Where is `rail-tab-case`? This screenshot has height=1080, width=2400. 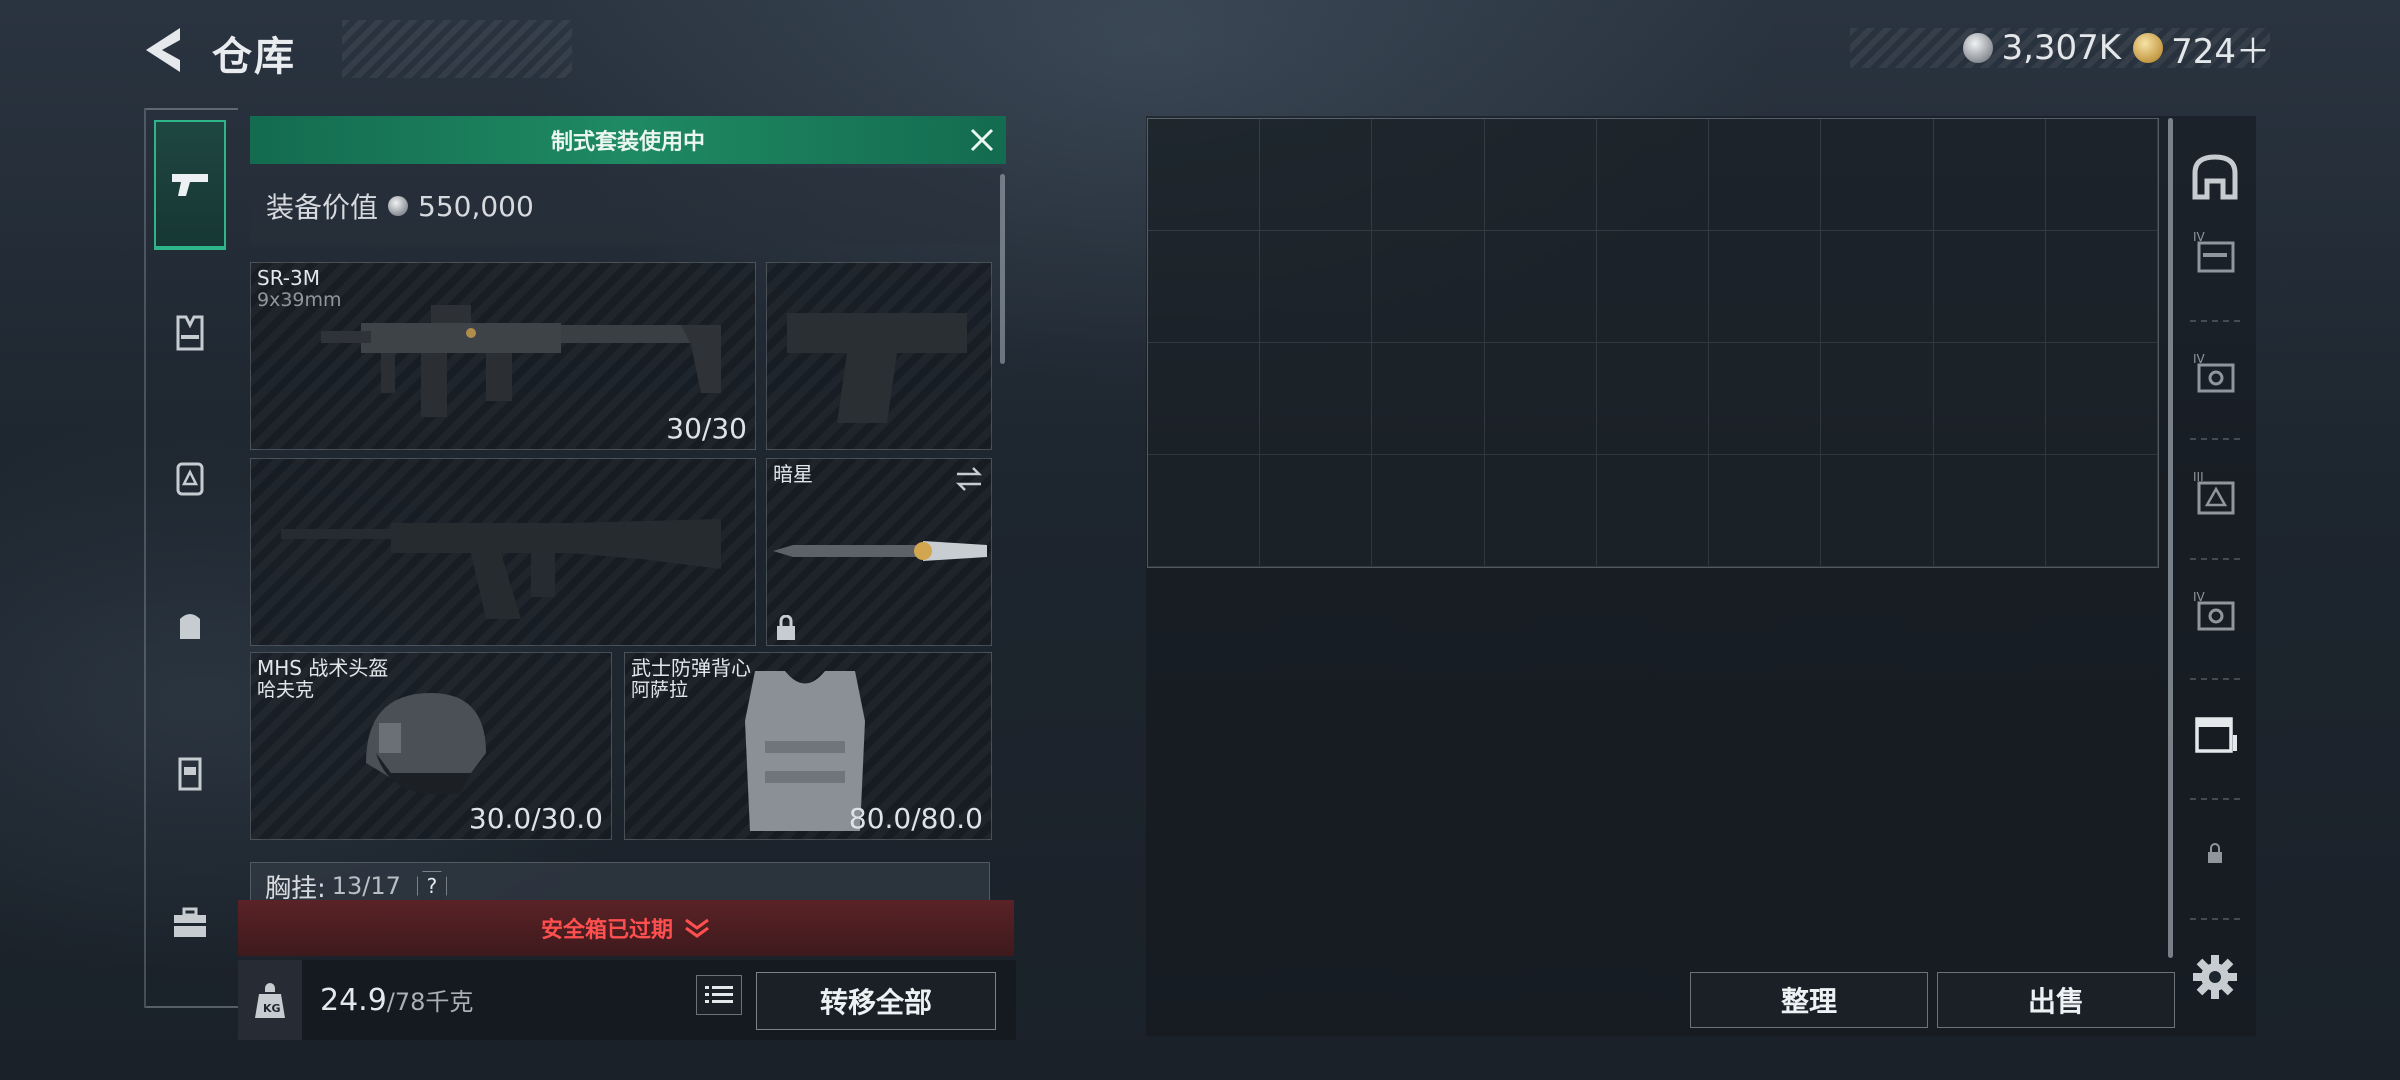 rail-tab-case is located at coordinates (190, 773).